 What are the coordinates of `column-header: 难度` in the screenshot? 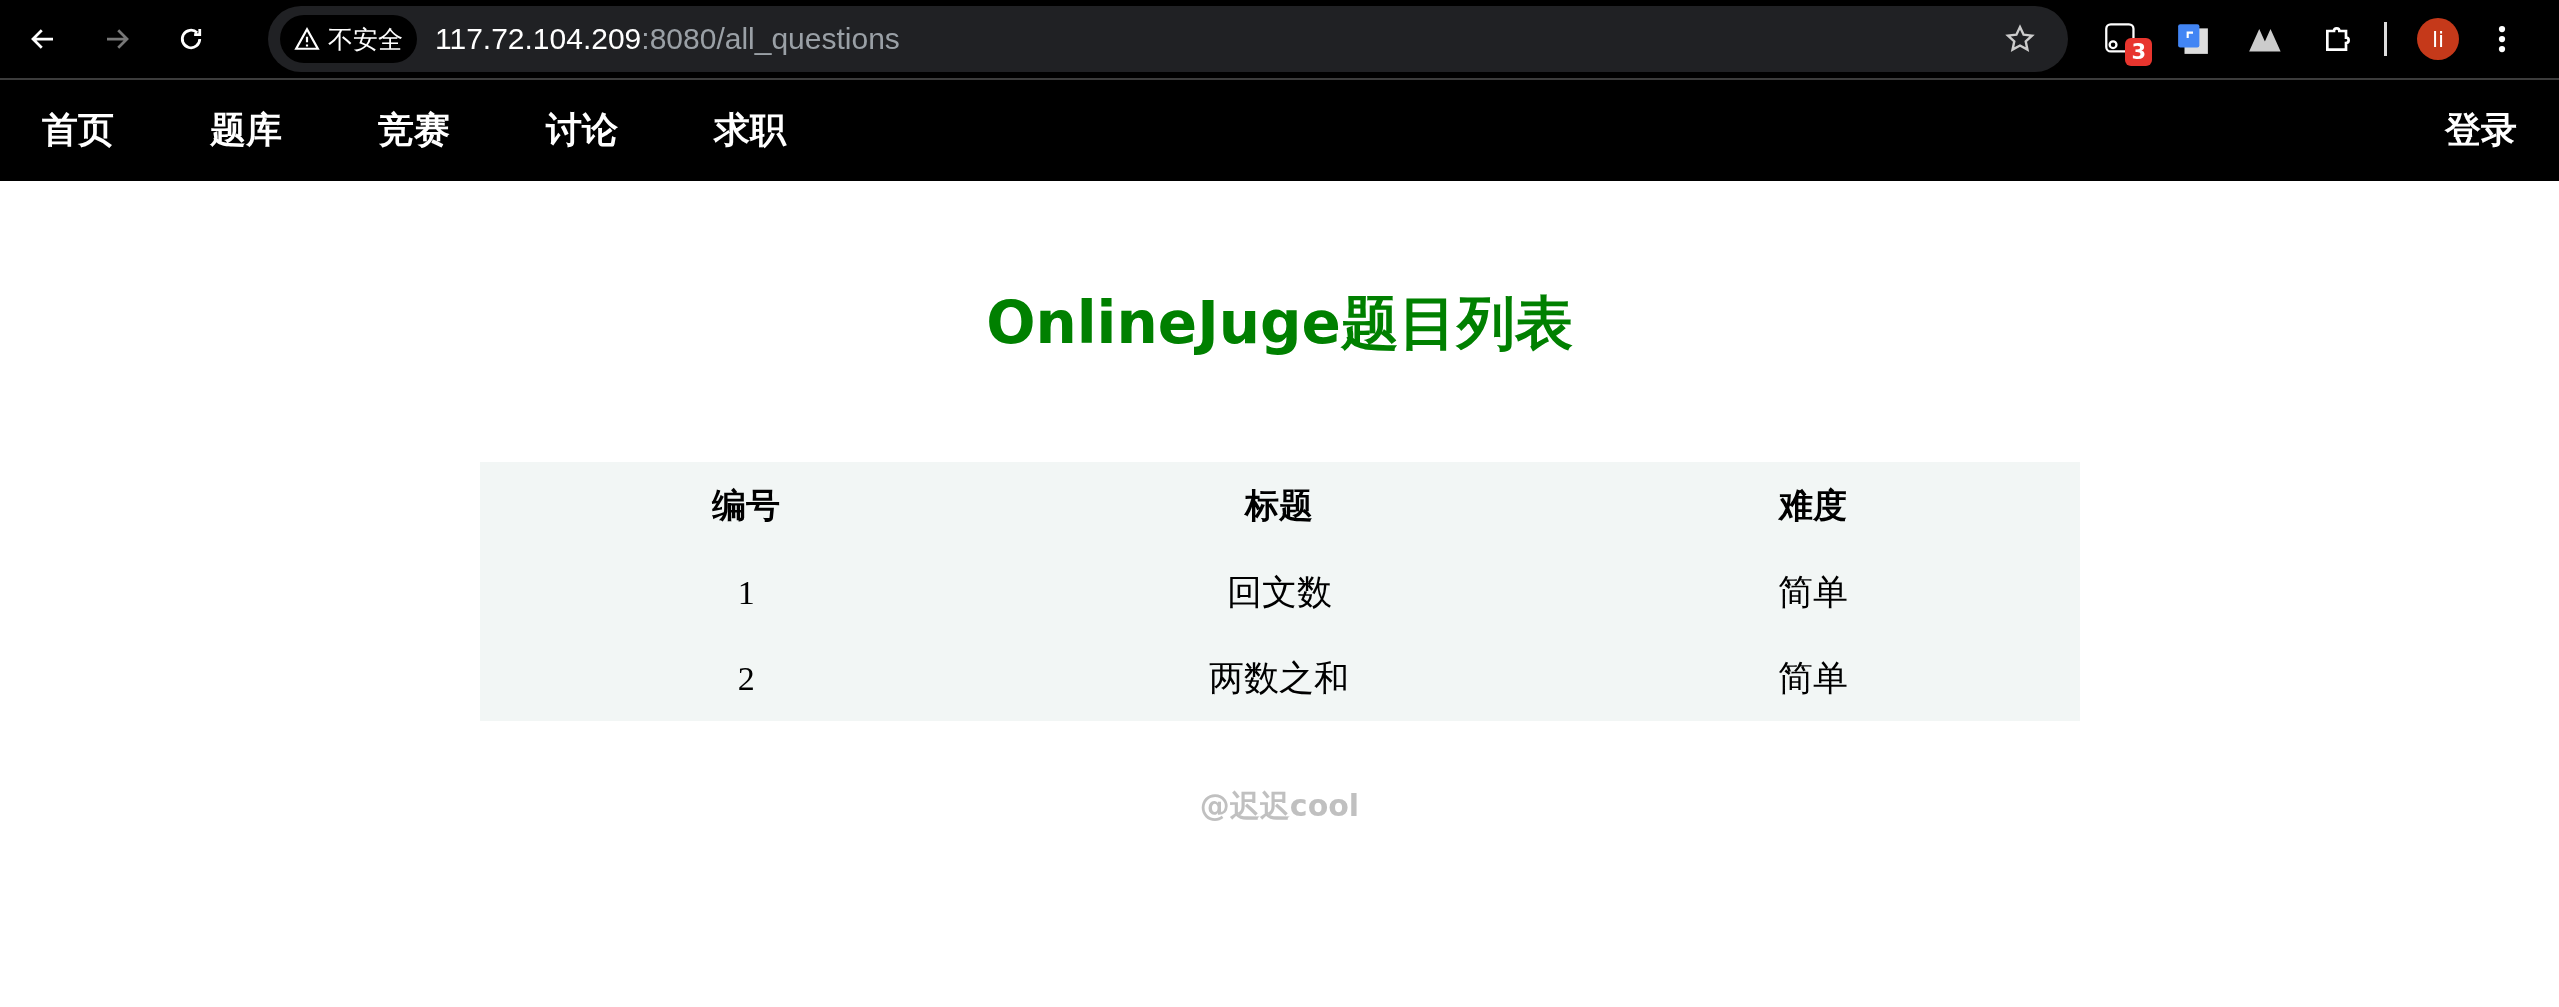 It's located at (1812, 504).